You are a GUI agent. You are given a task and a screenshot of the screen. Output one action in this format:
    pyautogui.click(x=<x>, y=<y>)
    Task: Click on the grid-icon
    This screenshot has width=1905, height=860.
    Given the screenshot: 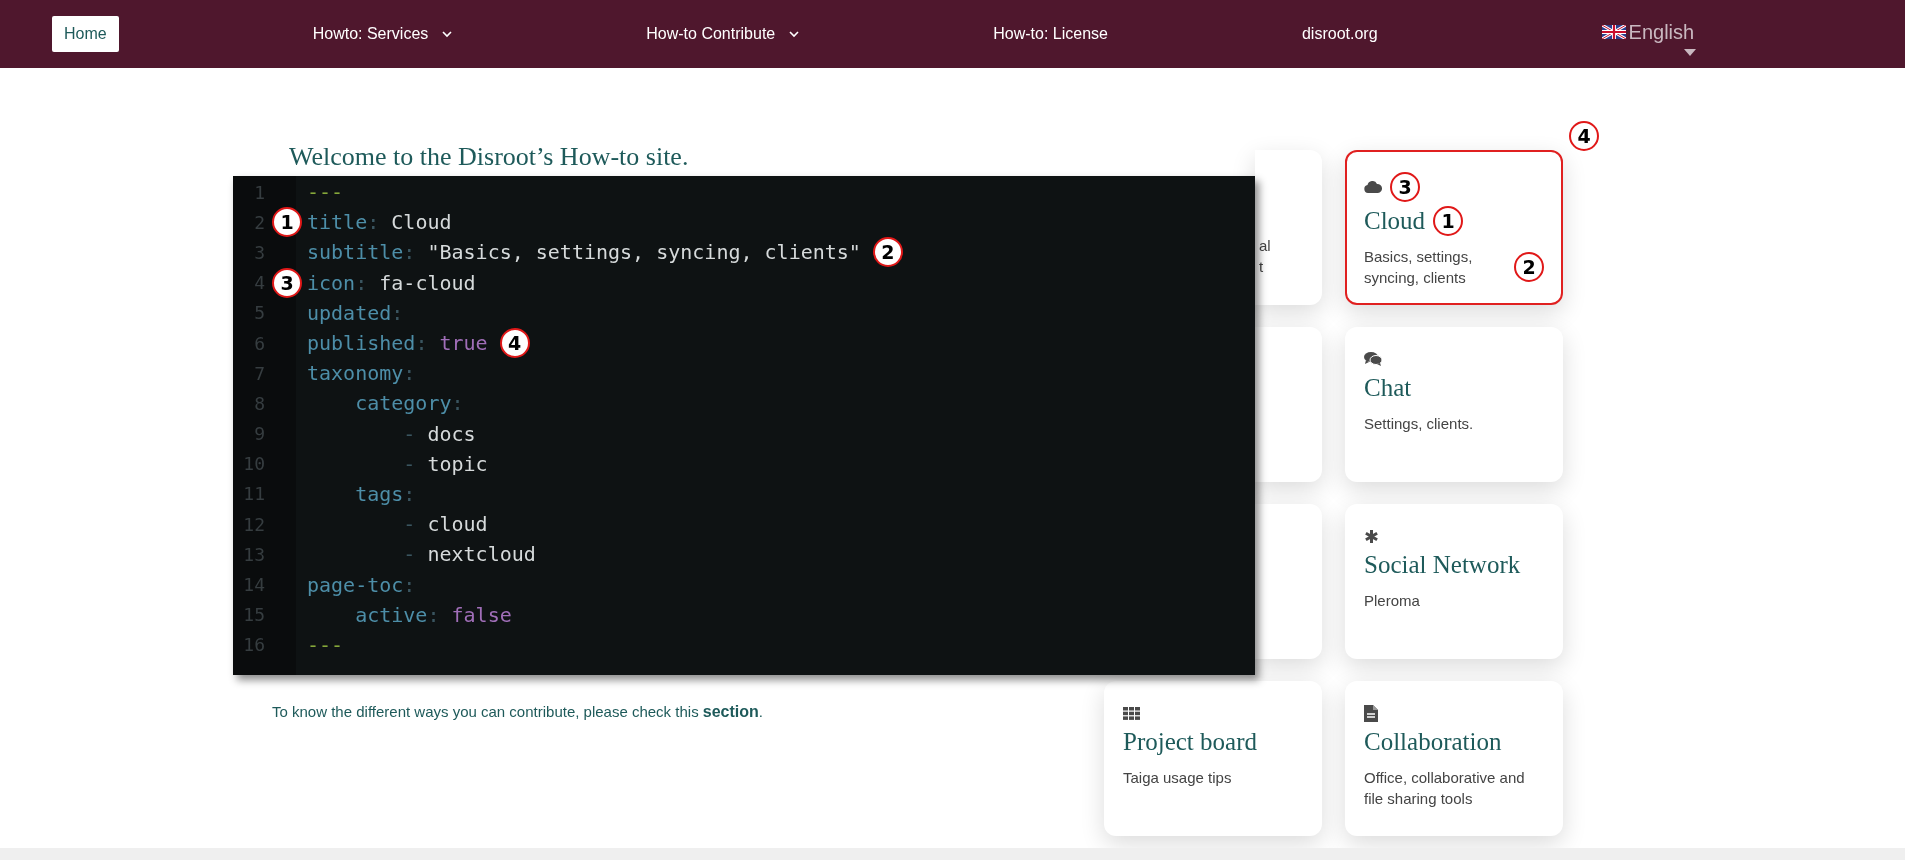 What is the action you would take?
    pyautogui.click(x=1131, y=713)
    